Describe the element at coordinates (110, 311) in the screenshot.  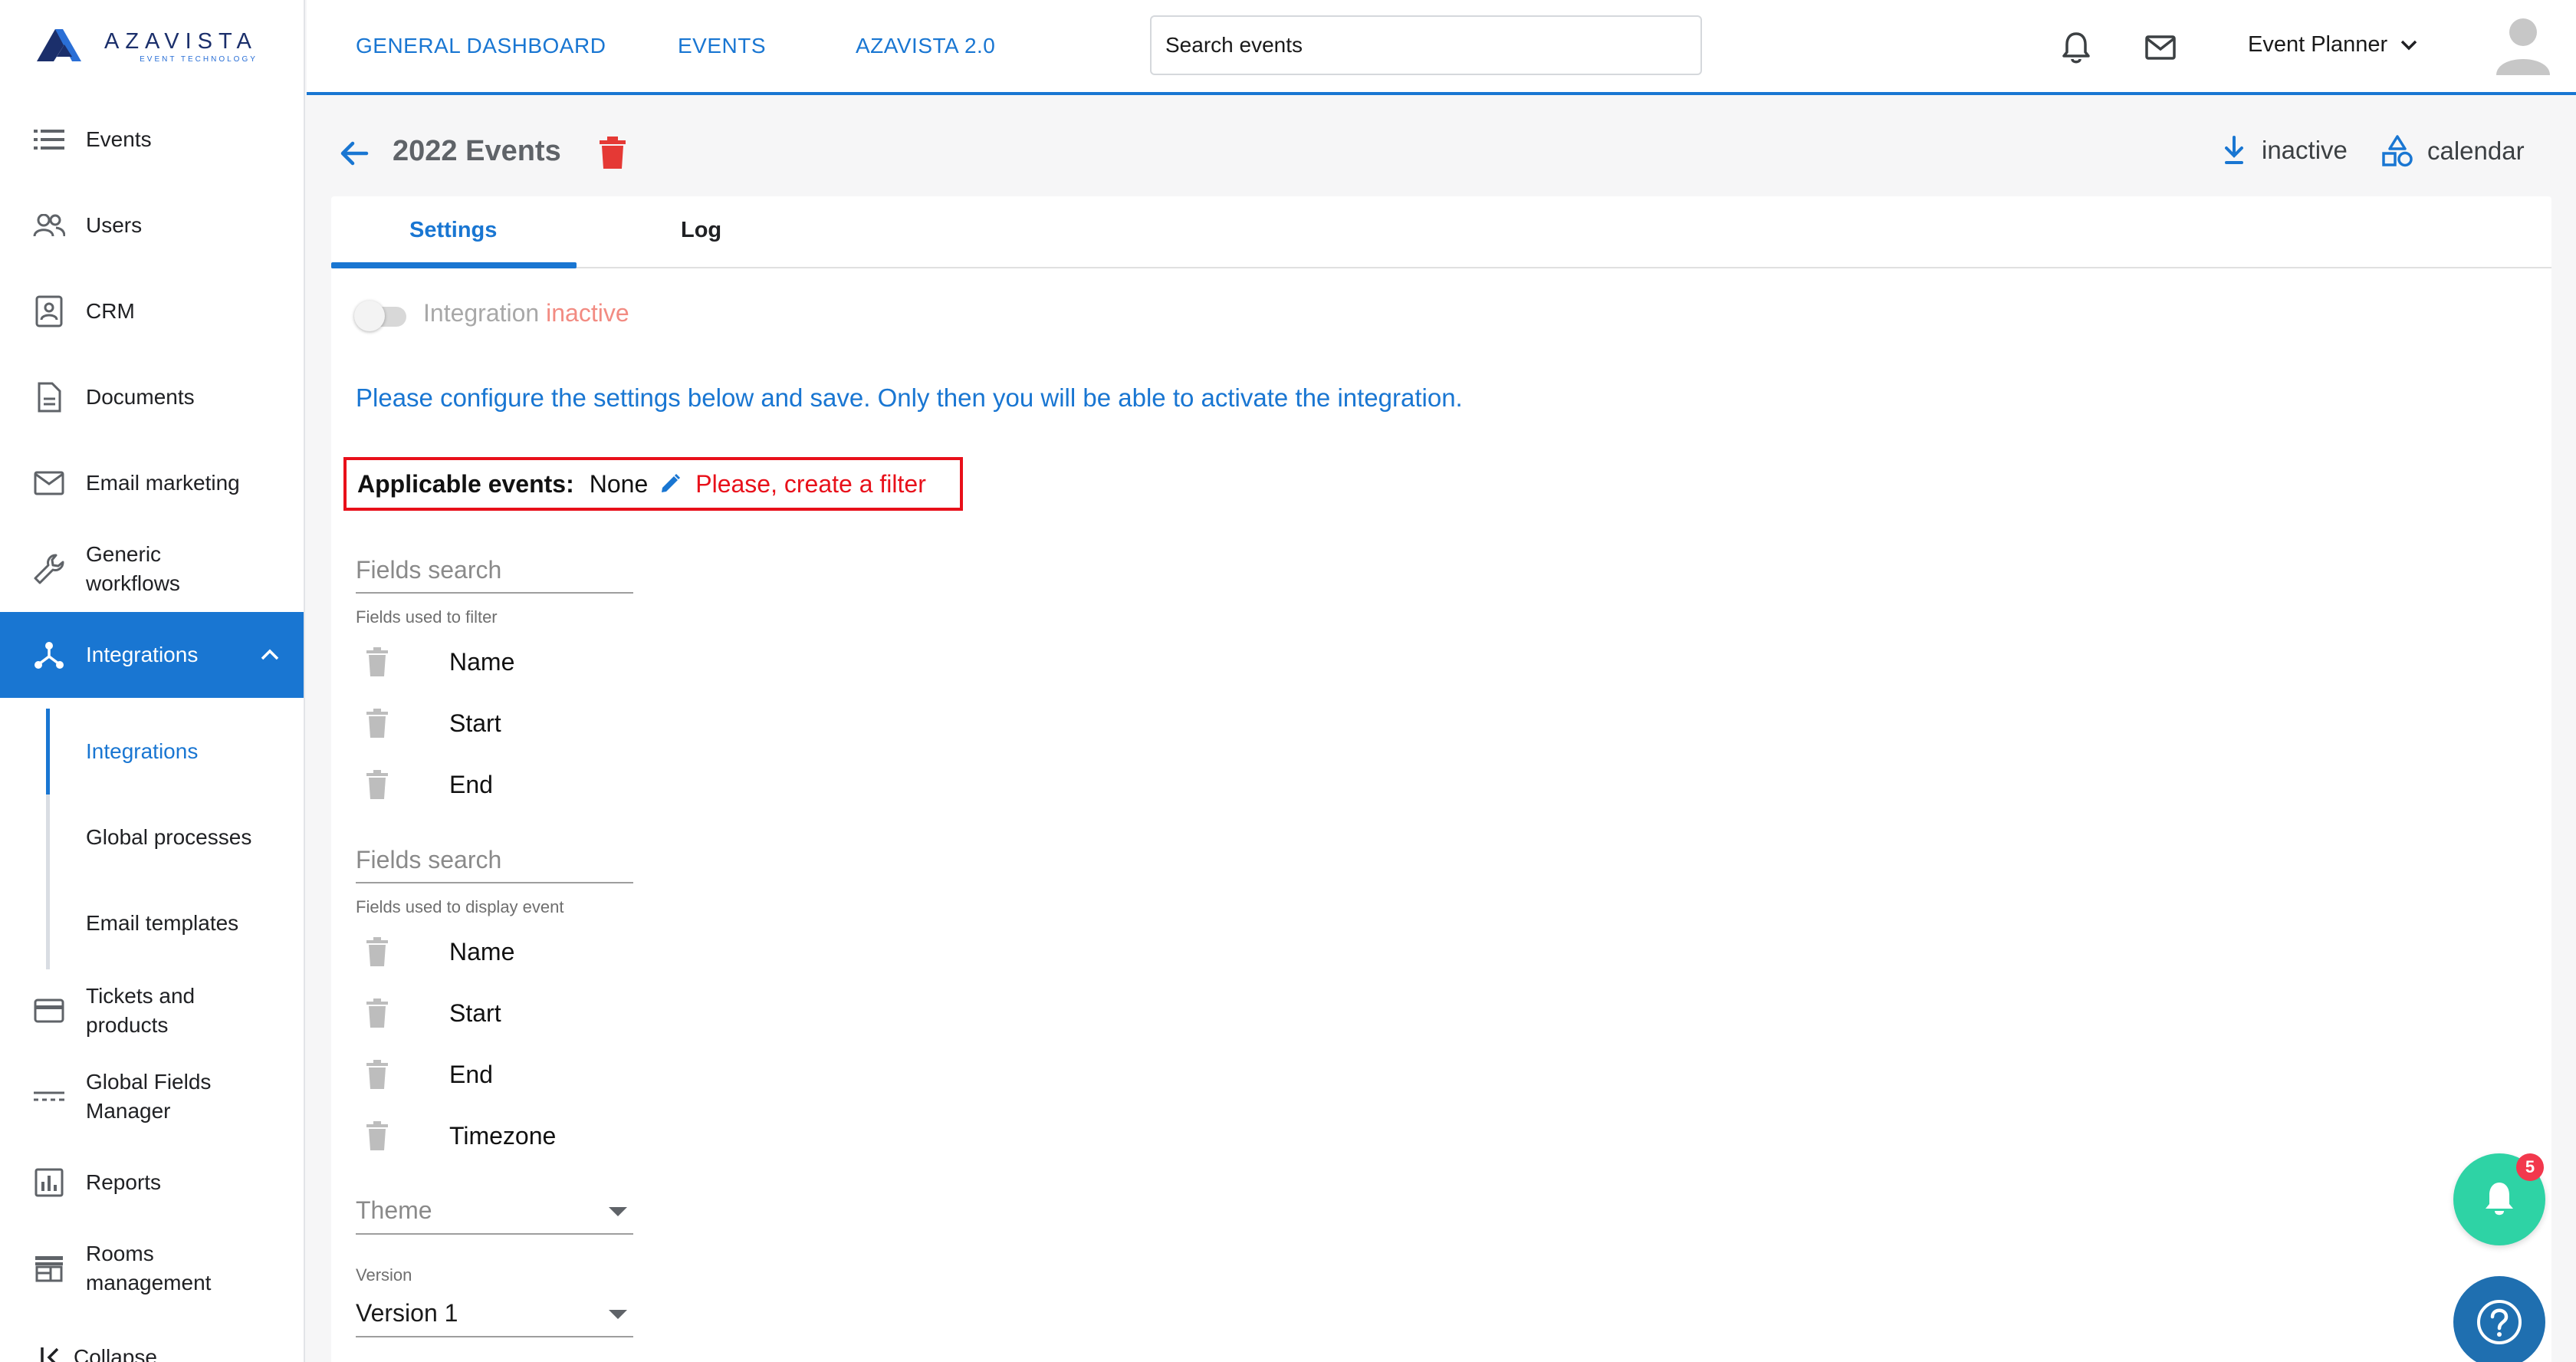
I see `sidebar-item-label: CRM` at that location.